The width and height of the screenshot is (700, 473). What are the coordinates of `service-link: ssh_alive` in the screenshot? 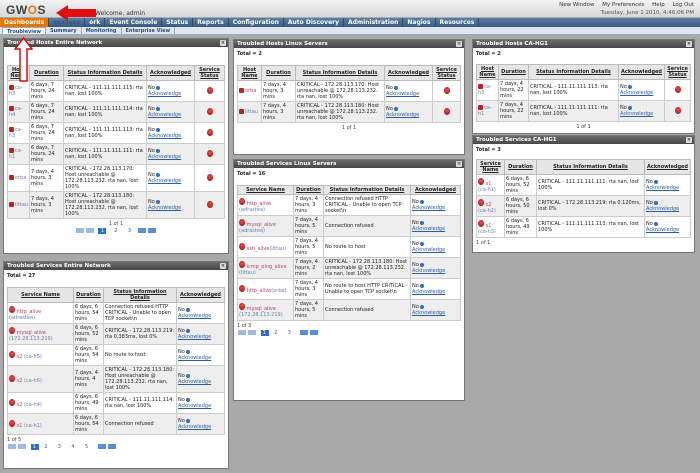 It's located at (258, 249).